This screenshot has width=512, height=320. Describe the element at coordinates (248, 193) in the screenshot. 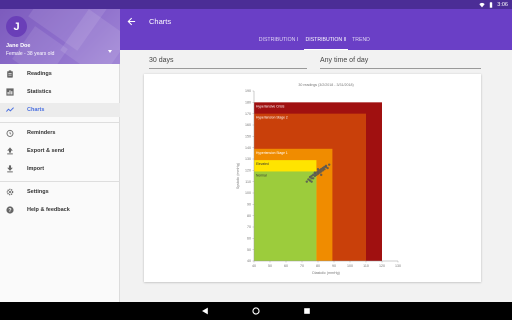

I see `y-tick-label: 100` at that location.